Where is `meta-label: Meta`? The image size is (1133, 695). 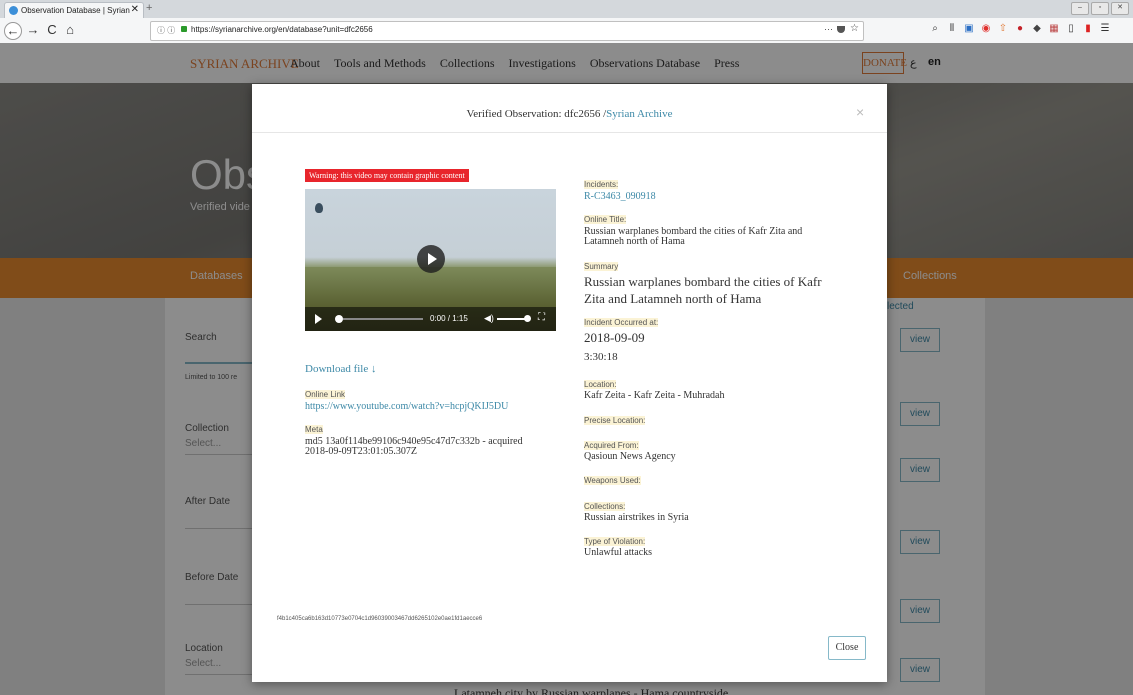
meta-label: Meta is located at coordinates (314, 429).